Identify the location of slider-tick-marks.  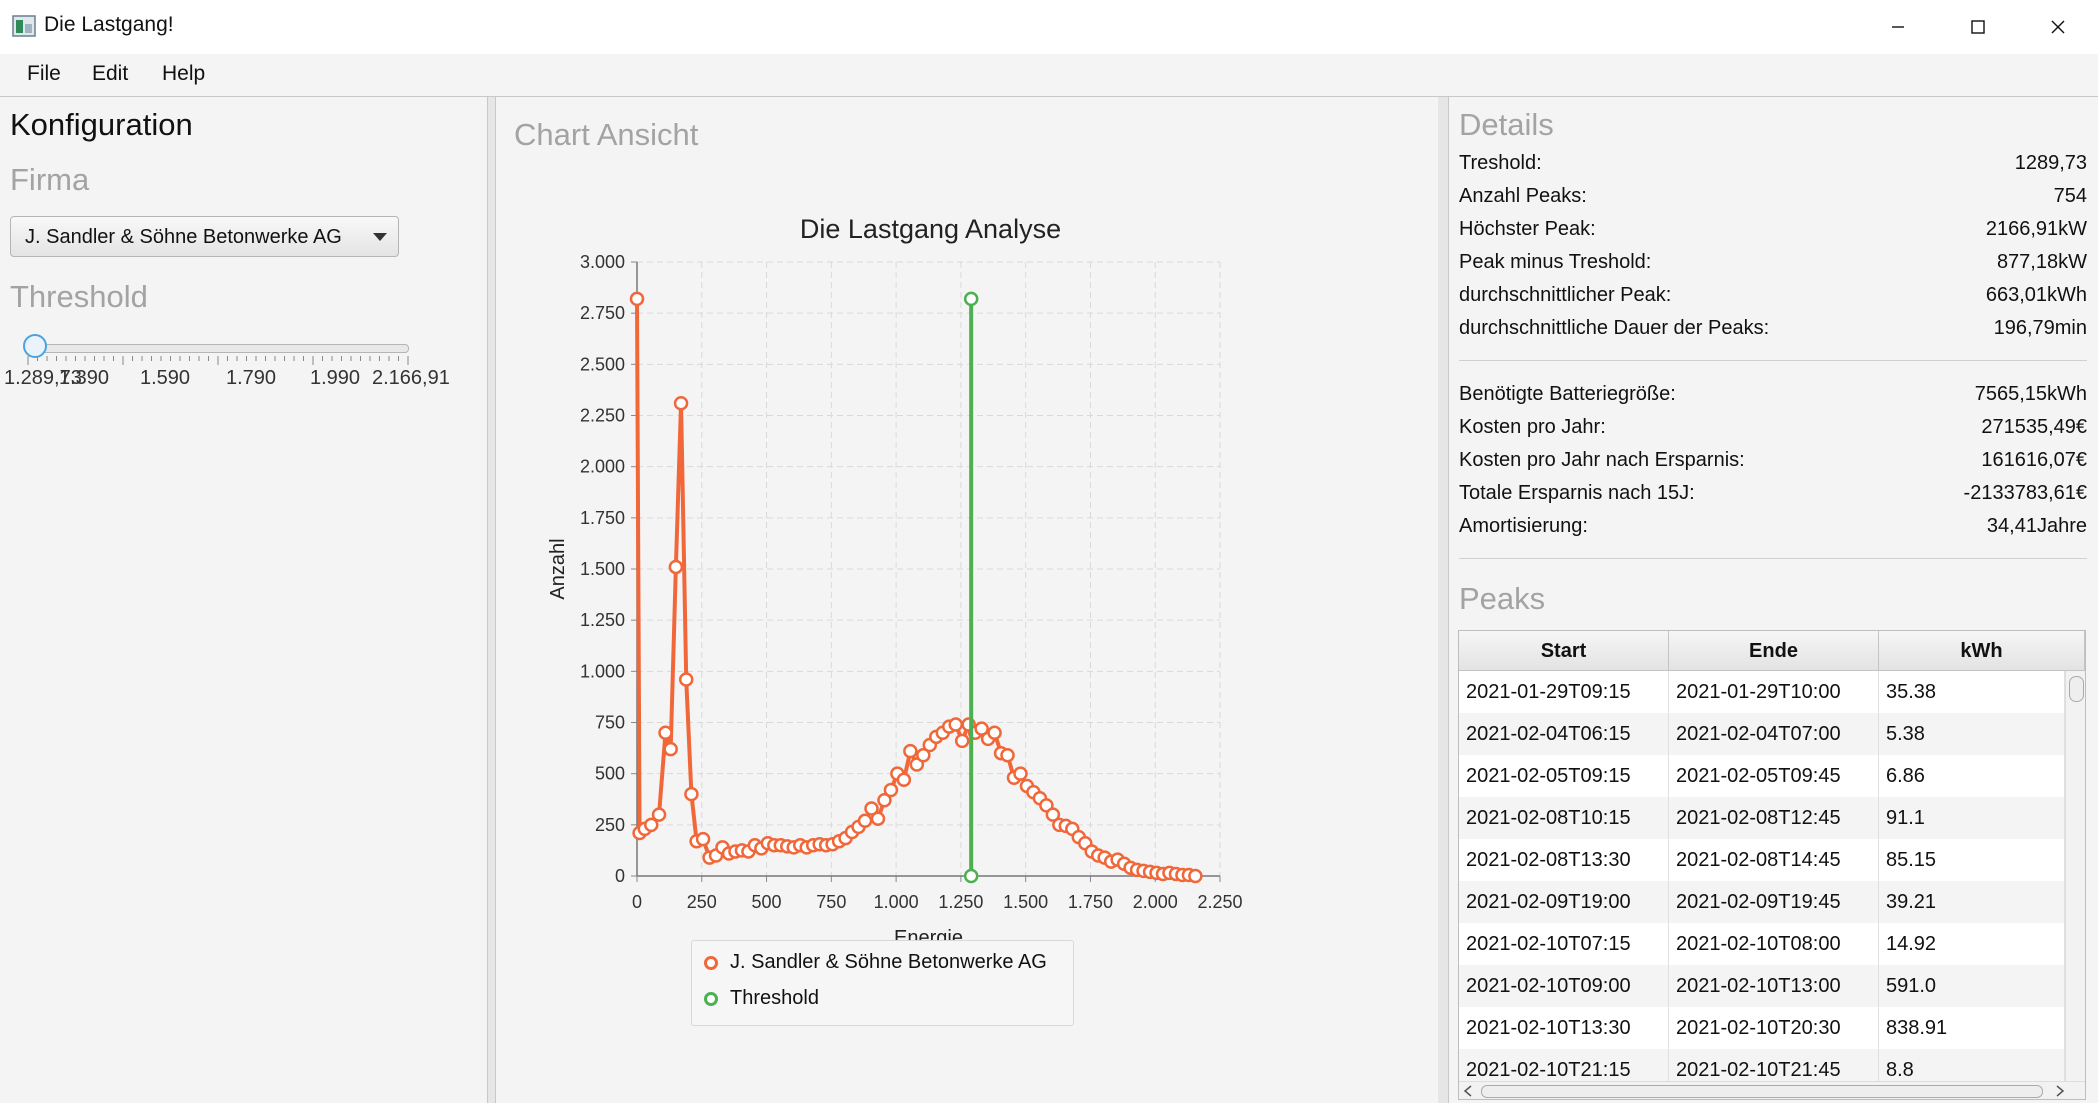
(218, 360).